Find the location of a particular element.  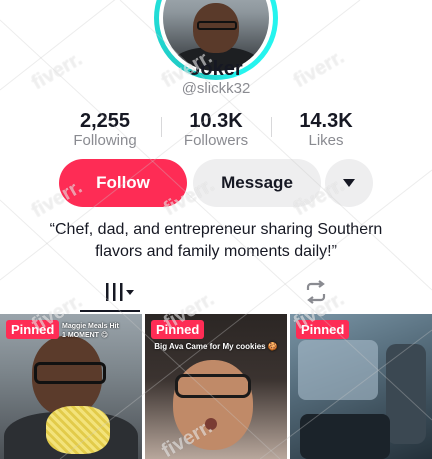

stat-following: 2,255 Following is located at coordinates (105, 130).